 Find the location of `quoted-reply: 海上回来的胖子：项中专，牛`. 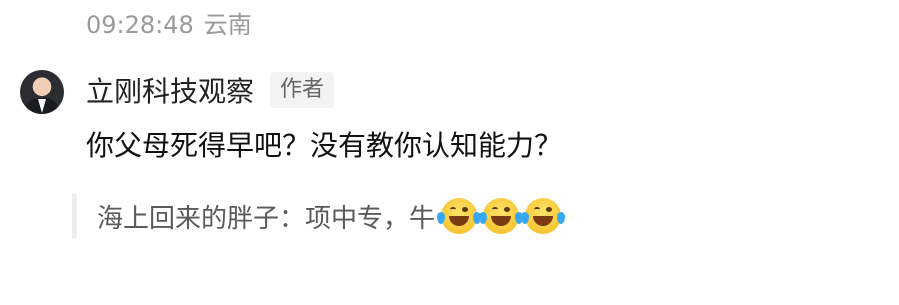

quoted-reply: 海上回来的胖子：项中专，牛 is located at coordinates (319, 216).